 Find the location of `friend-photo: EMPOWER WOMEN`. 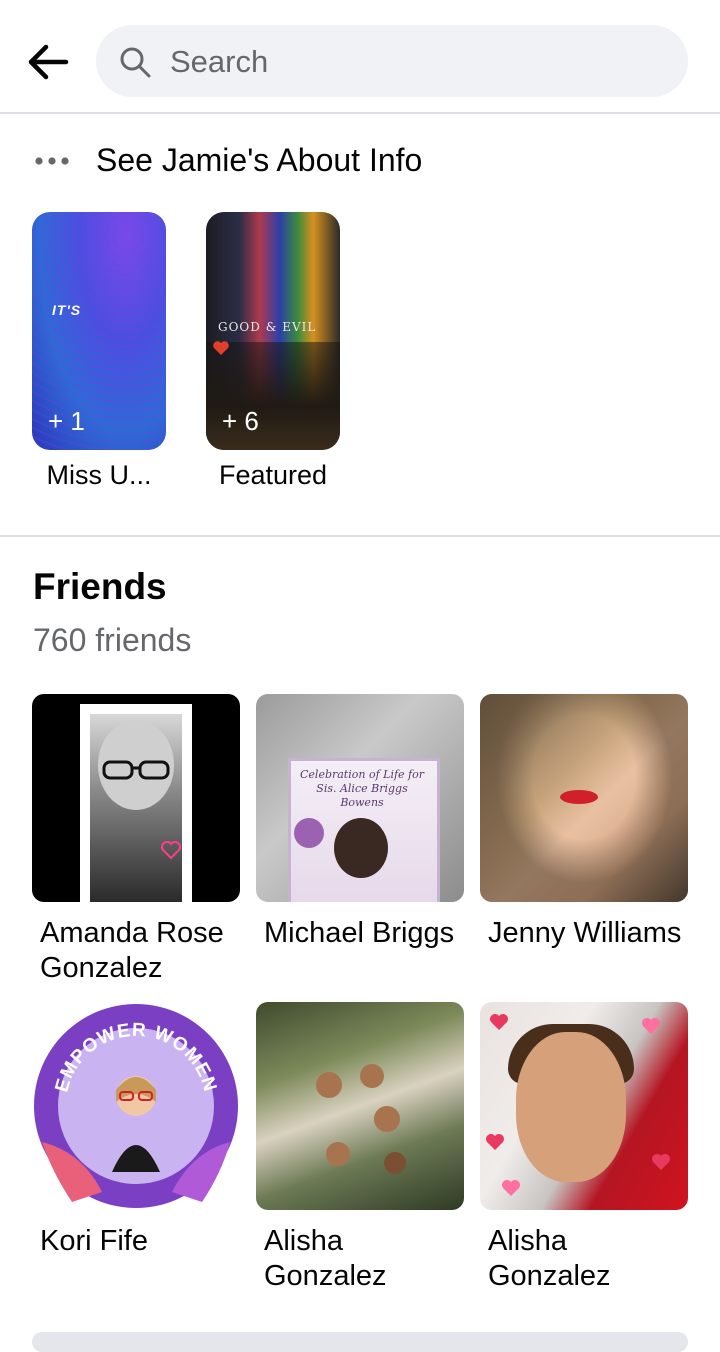

friend-photo: EMPOWER WOMEN is located at coordinates (136, 1106).